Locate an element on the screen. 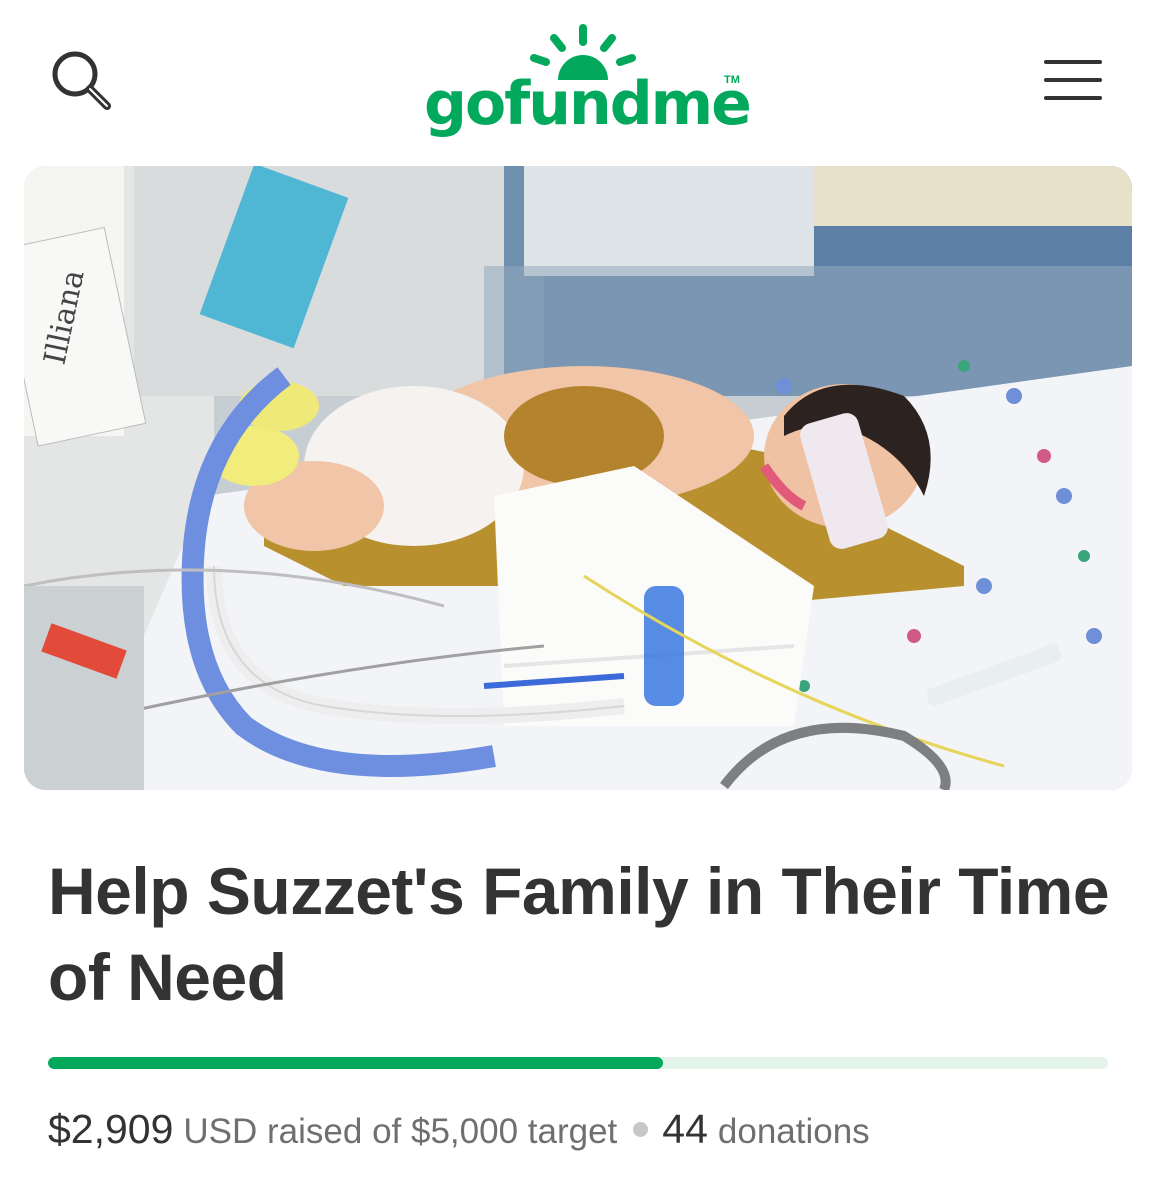 The image size is (1156, 1200). funding-progress-bar is located at coordinates (578, 1063).